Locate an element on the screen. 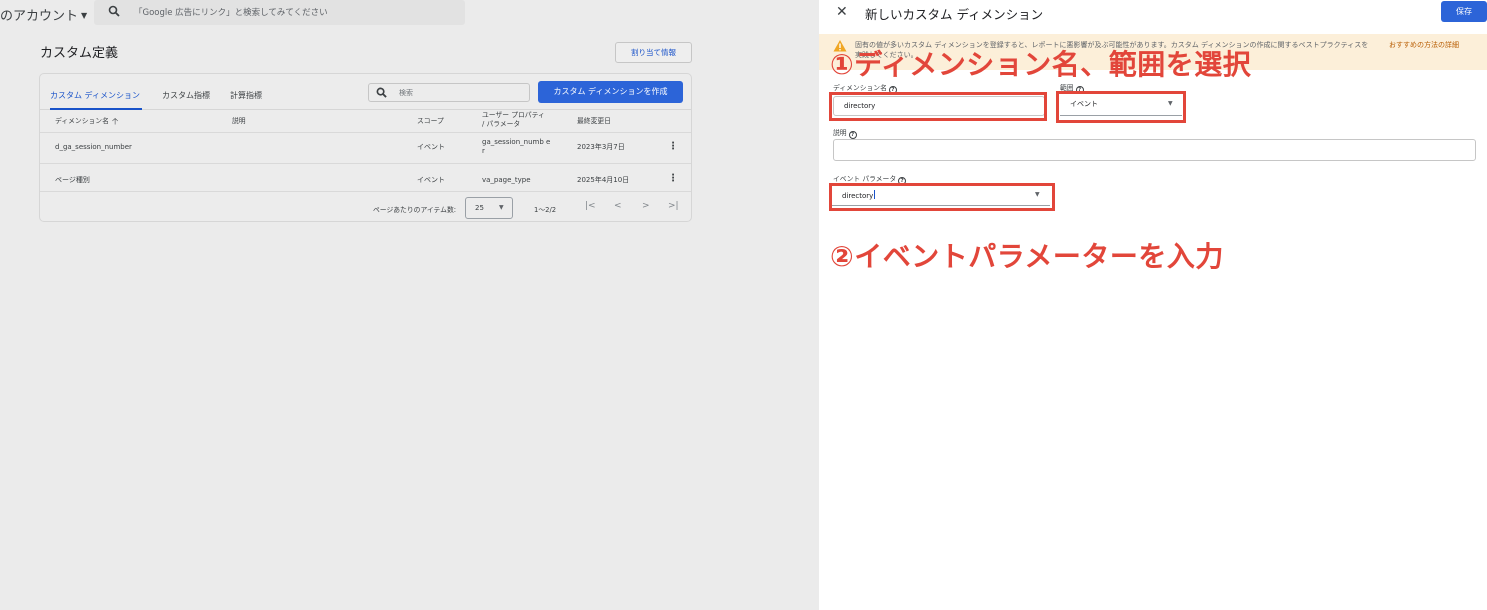 Image resolution: width=1487 pixels, height=610 pixels. dropdown-arrow-icon: ▼ is located at coordinates (501, 207).